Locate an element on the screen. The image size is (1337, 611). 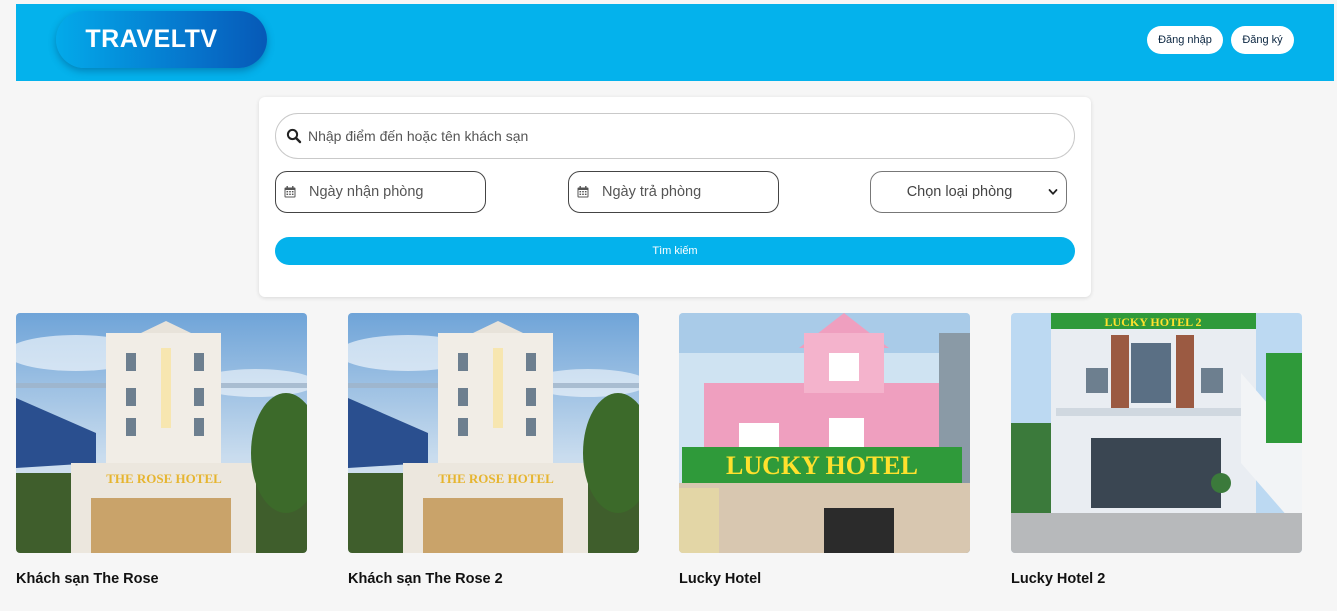
room-type-select: Chọn loại phòng is located at coordinates (968, 192).